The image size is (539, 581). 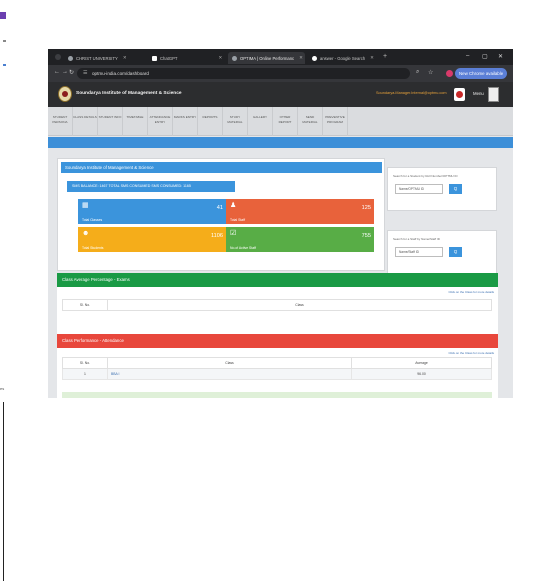 I want to click on tile-label: Total Staff, so click(x=238, y=220).